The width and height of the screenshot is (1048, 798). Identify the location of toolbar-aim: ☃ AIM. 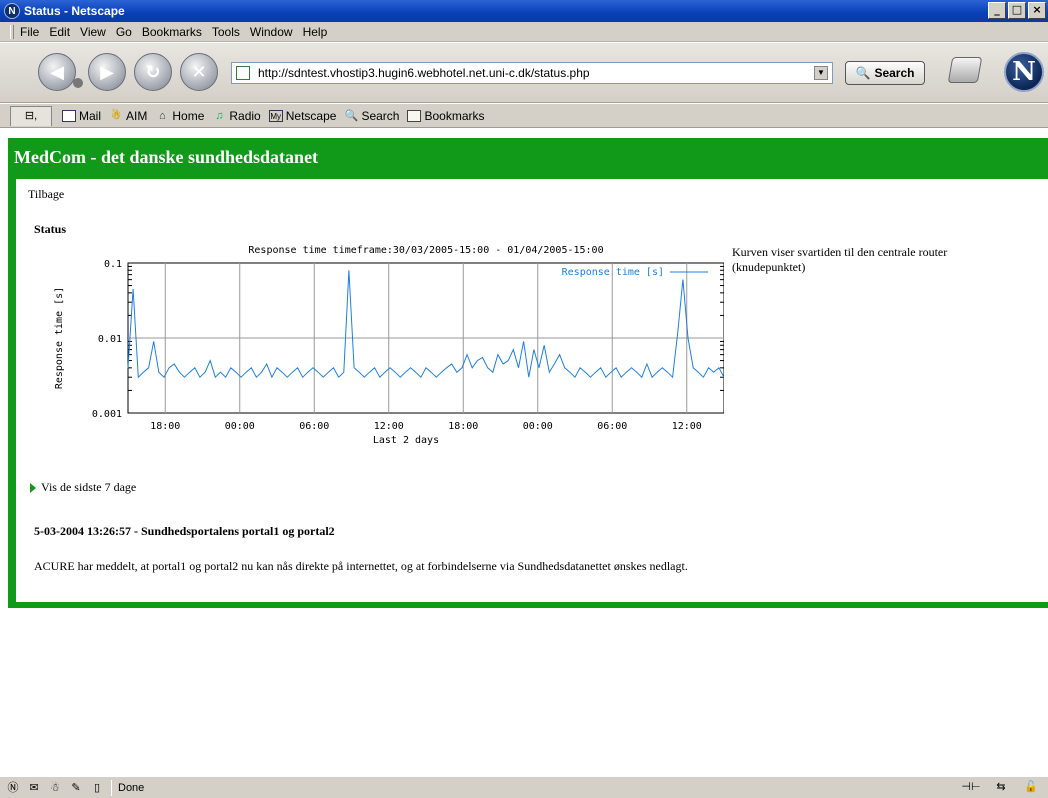
(128, 116).